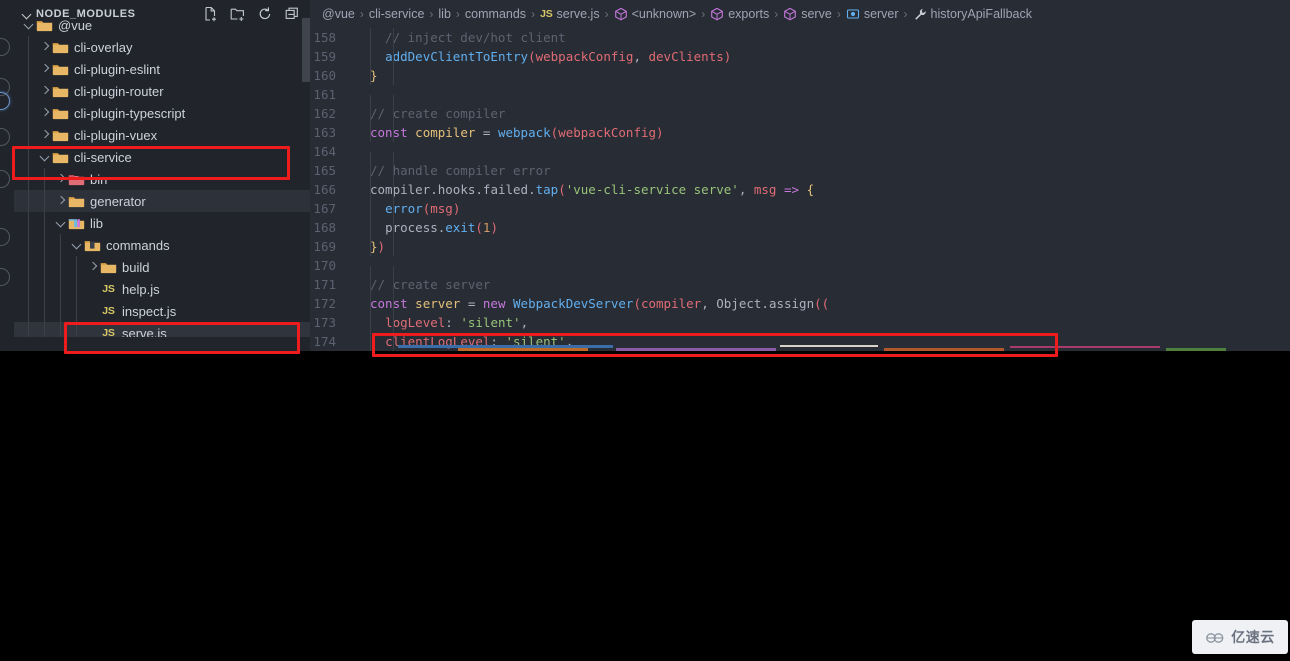  What do you see at coordinates (810, 189) in the screenshot?
I see `code-token: {` at bounding box center [810, 189].